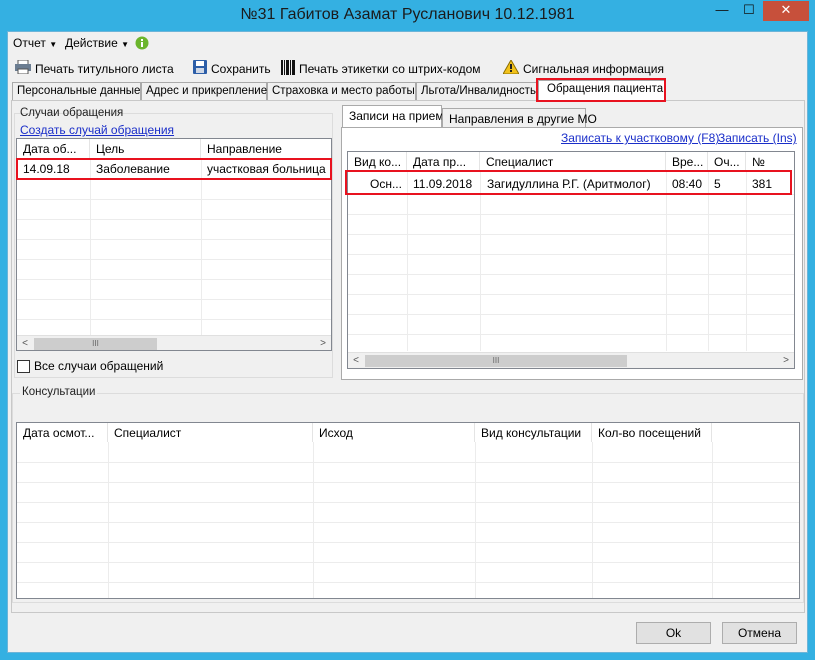 This screenshot has height=660, width=815. I want to click on save-label: Сохранить, so click(241, 68).